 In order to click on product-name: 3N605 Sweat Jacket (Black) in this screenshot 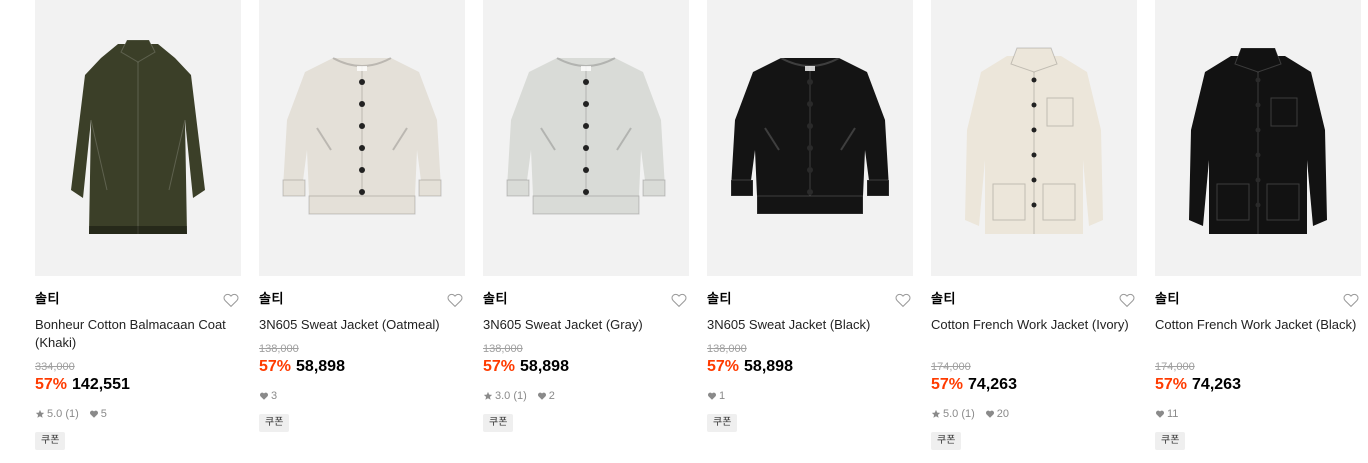, I will do `click(812, 325)`.